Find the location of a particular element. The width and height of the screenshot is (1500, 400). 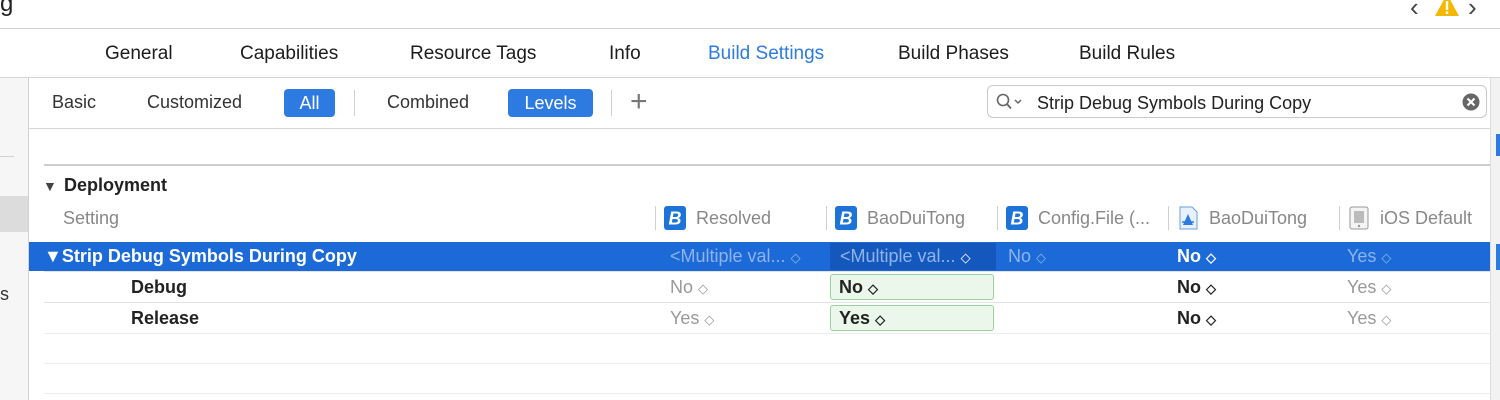

sidebar-partial-text: s is located at coordinates (4, 294).